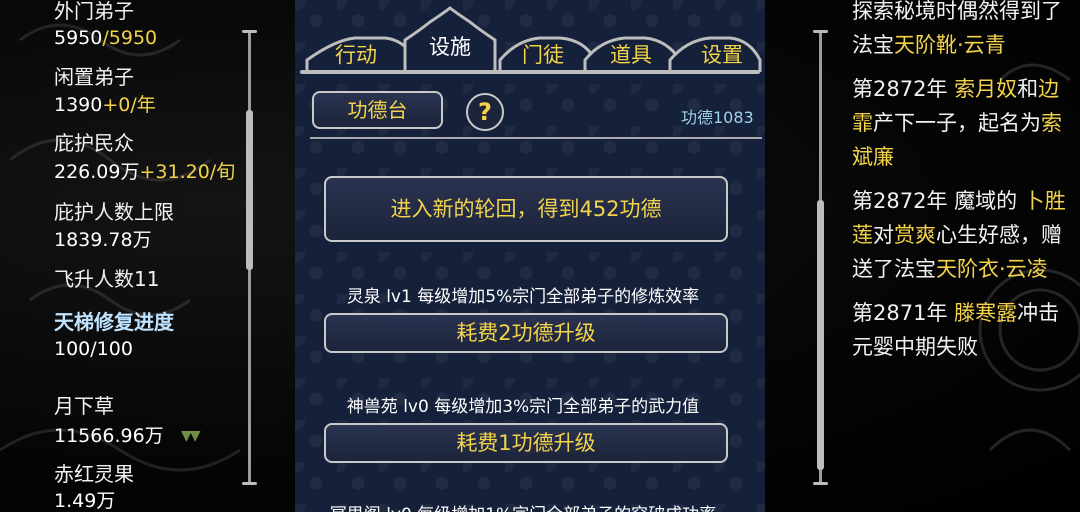 The height and width of the screenshot is (512, 1080). What do you see at coordinates (249, 483) in the screenshot?
I see `left-scrollbar-bottom-cap` at bounding box center [249, 483].